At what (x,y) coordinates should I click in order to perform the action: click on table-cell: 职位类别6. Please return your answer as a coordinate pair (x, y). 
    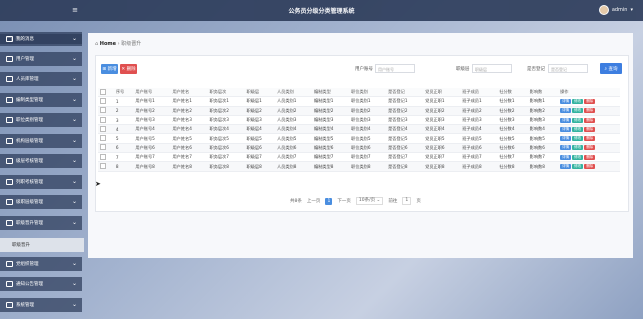
    Looking at the image, I should click on (368, 148).